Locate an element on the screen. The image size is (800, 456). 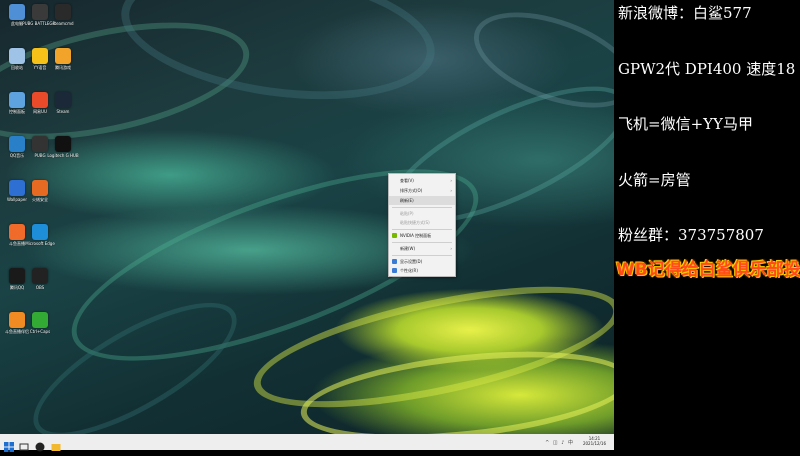
desktop-icon-label: 火绒安全 is located at coordinates (40, 199).